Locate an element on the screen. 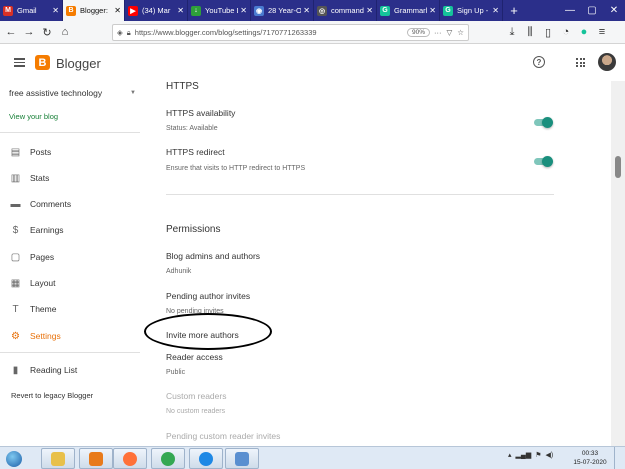 Image resolution: width=625 pixels, height=469 pixels. sidebar-item-stats: ▥ Stats is located at coordinates (73, 178).